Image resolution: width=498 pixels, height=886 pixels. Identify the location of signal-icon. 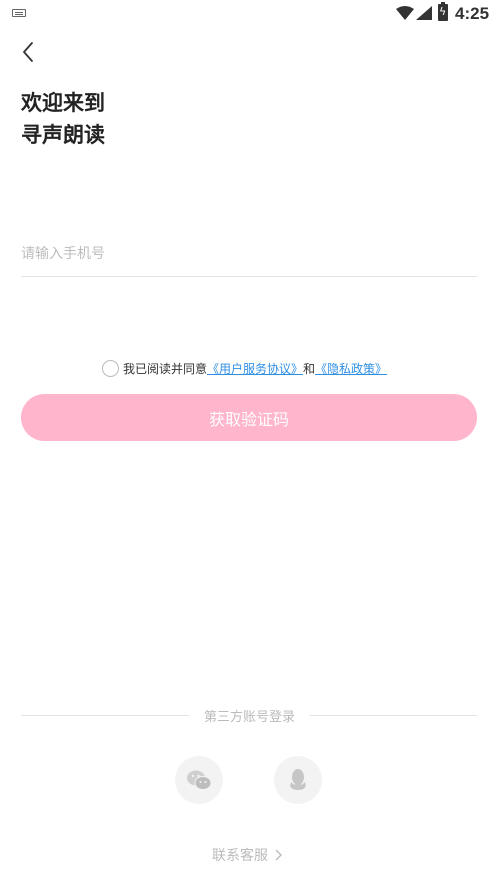
(424, 13).